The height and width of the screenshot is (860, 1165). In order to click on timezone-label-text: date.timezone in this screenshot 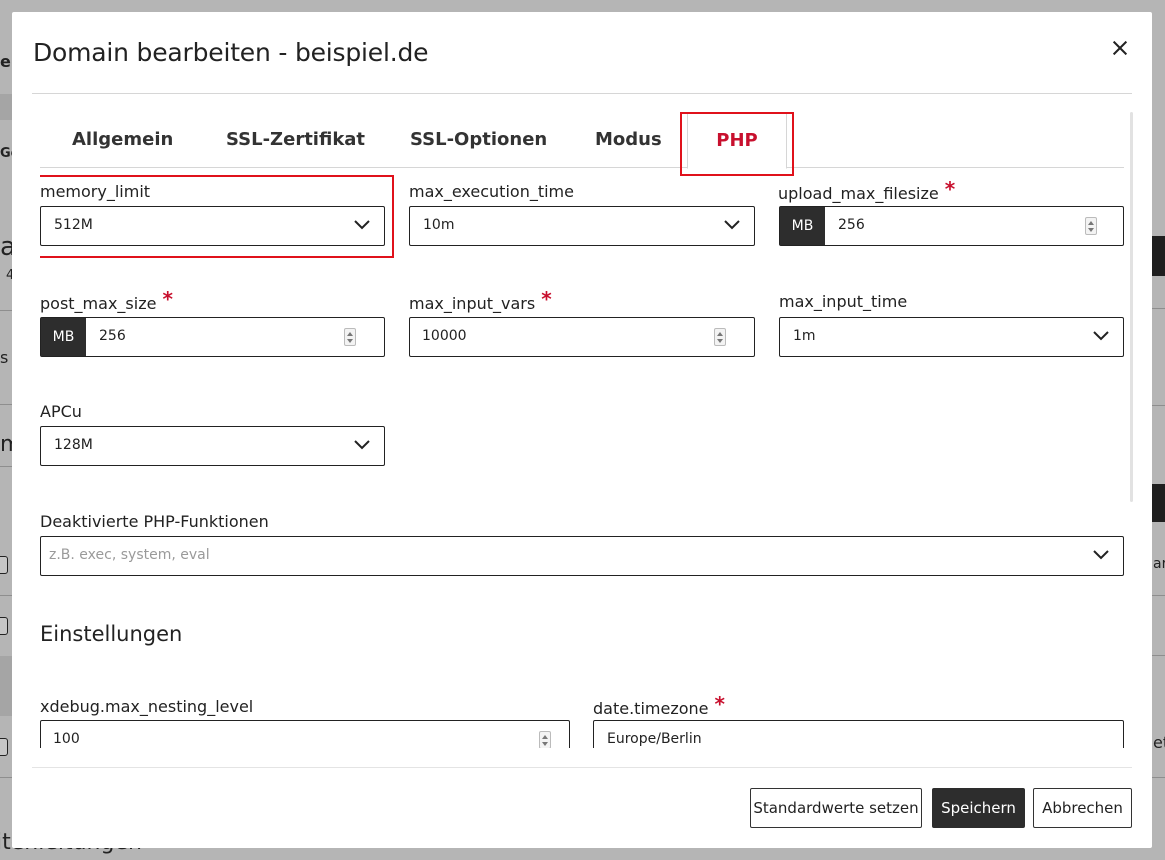, I will do `click(651, 708)`.